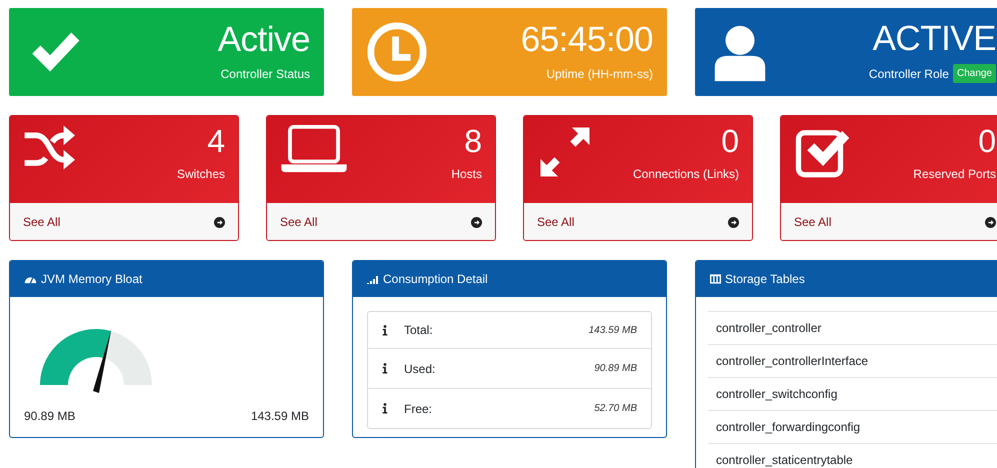 This screenshot has height=468, width=997. What do you see at coordinates (418, 409) in the screenshot?
I see `info-label: Free:` at bounding box center [418, 409].